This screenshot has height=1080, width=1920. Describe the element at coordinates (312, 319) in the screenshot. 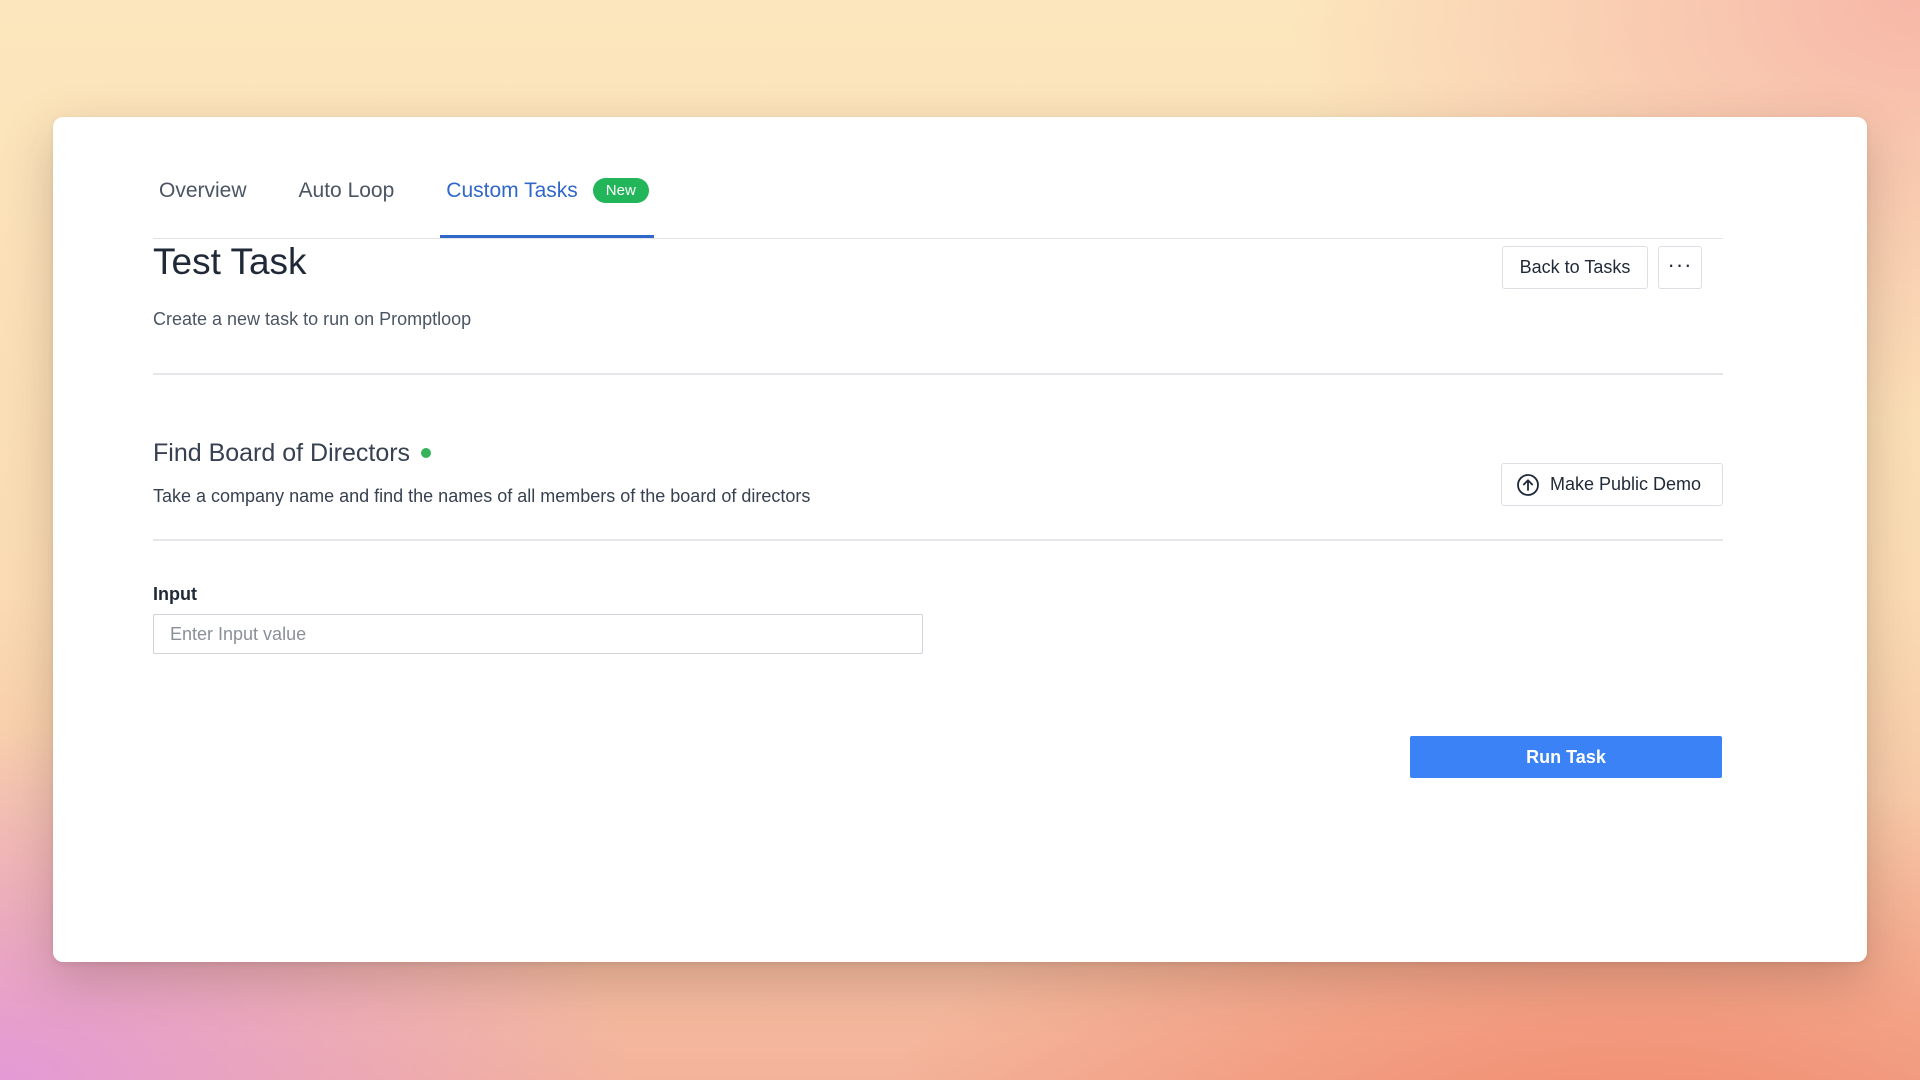

I see `page-subtitle: Create a new task to run on Promptloop` at that location.